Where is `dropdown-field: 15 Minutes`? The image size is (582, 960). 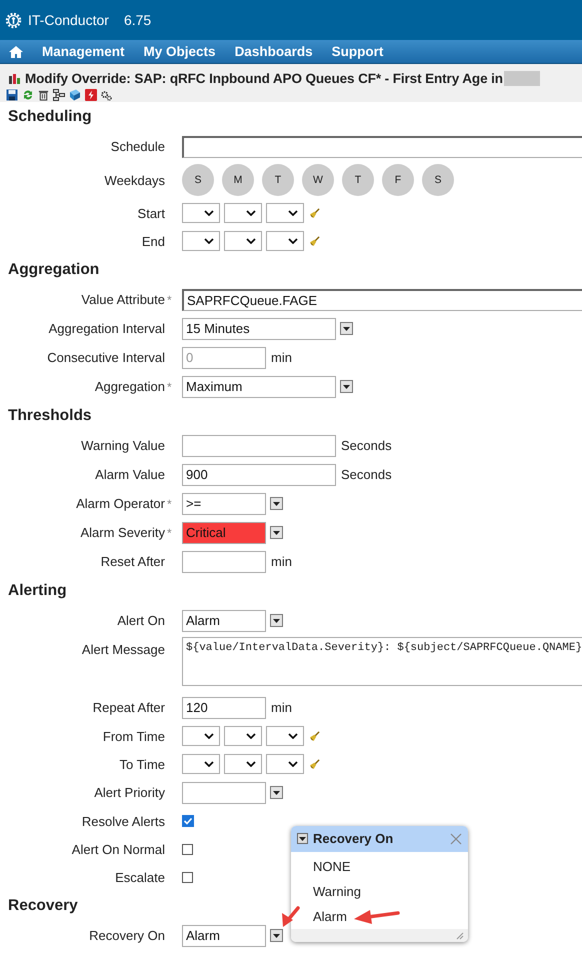
dropdown-field: 15 Minutes is located at coordinates (259, 329).